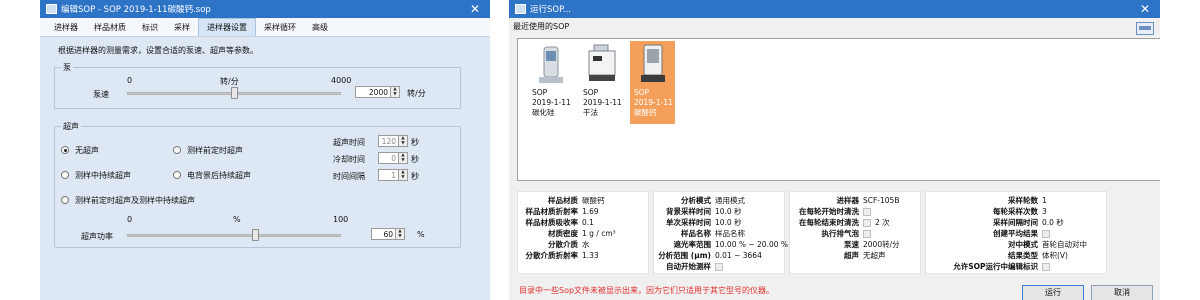  I want to click on radio-pre-and-continuous, so click(65, 200).